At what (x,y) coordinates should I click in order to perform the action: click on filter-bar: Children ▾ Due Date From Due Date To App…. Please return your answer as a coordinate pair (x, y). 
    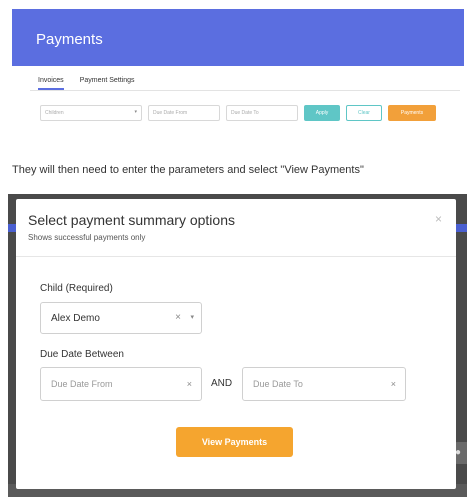
    Looking at the image, I should click on (238, 113).